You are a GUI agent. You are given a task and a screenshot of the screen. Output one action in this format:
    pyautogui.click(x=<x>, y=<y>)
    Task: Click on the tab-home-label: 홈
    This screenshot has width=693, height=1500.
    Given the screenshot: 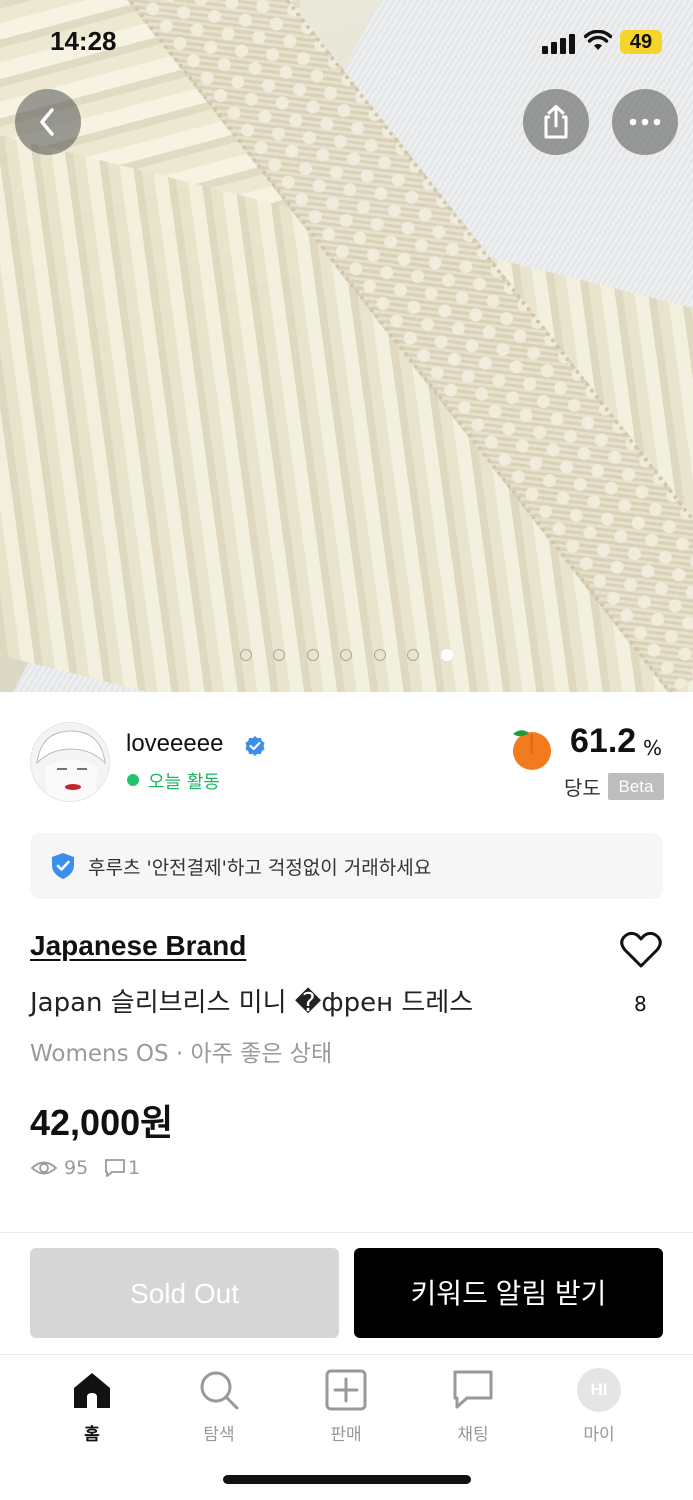 What is the action you would take?
    pyautogui.click(x=92, y=1435)
    